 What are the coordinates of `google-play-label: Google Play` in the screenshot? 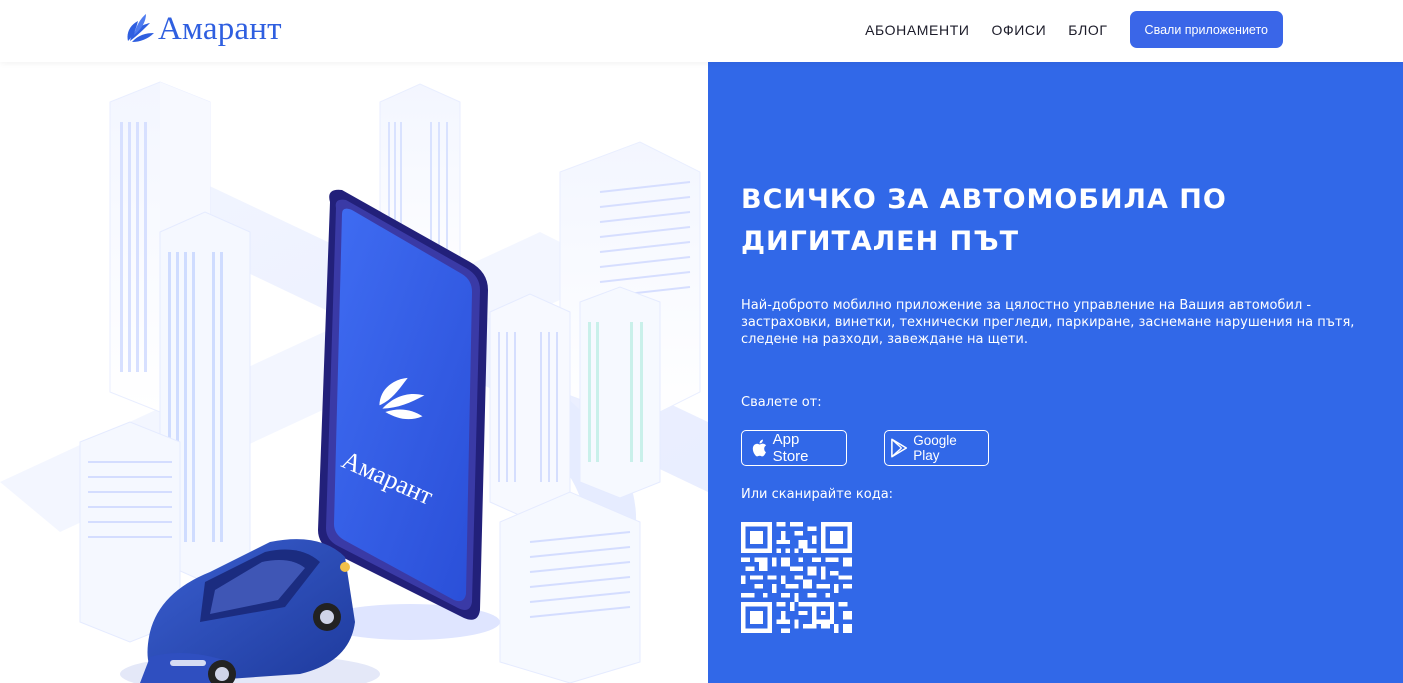 It's located at (935, 448).